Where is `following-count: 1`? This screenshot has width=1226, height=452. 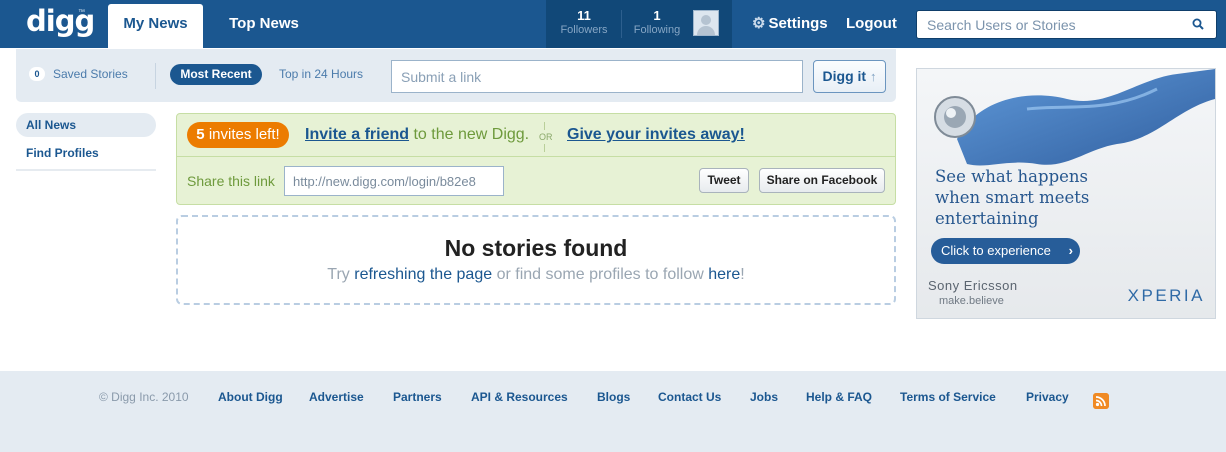
following-count: 1 is located at coordinates (657, 15).